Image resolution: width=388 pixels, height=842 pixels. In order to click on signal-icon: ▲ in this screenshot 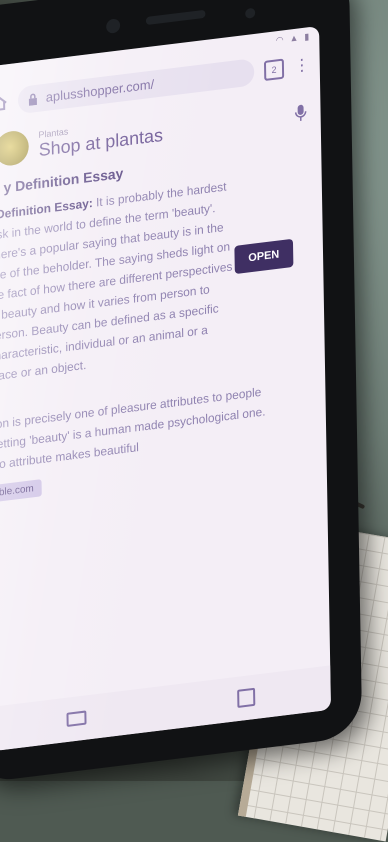, I will do `click(294, 38)`.